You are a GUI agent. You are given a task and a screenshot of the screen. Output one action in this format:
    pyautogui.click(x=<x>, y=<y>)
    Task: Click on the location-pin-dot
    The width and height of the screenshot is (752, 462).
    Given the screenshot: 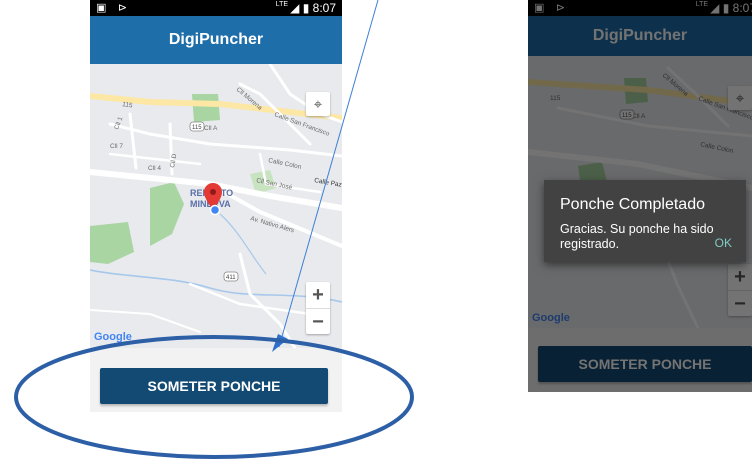 What is the action you would take?
    pyautogui.click(x=213, y=192)
    